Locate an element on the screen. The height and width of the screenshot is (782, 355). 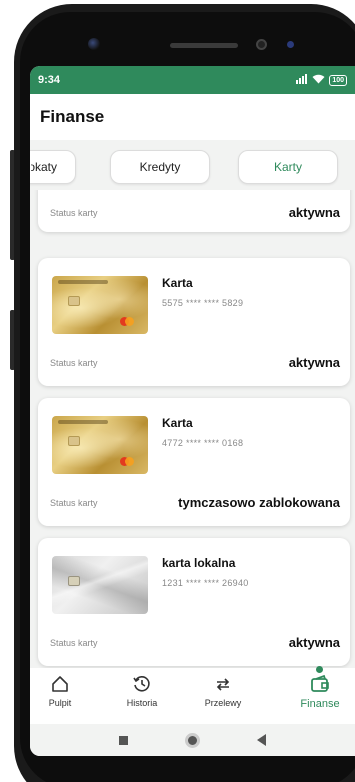
tab-lokaty: Lokaty is located at coordinates (53, 167).